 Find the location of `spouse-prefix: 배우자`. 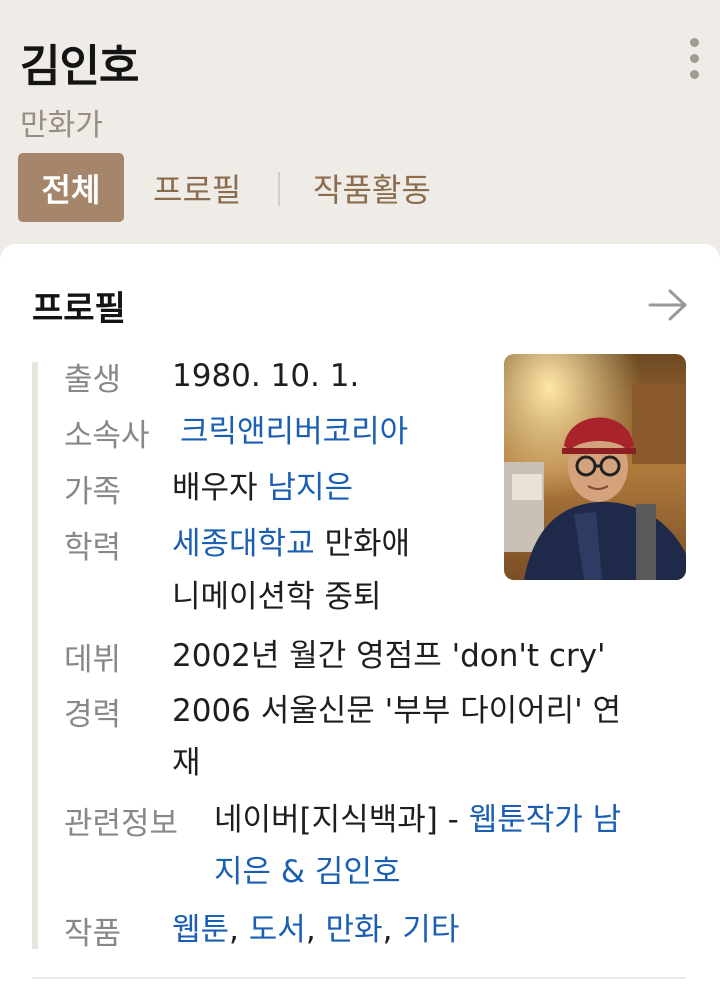

spouse-prefix: 배우자 is located at coordinates (215, 488).